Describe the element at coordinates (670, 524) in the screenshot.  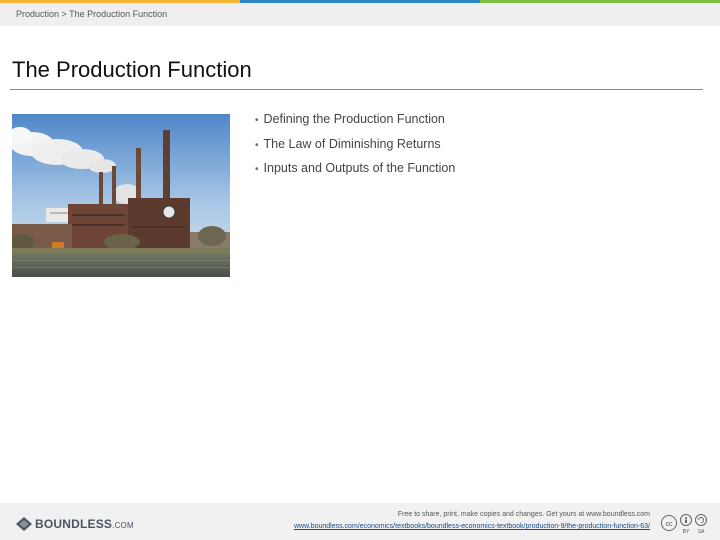
I see `cc-label: cc` at that location.